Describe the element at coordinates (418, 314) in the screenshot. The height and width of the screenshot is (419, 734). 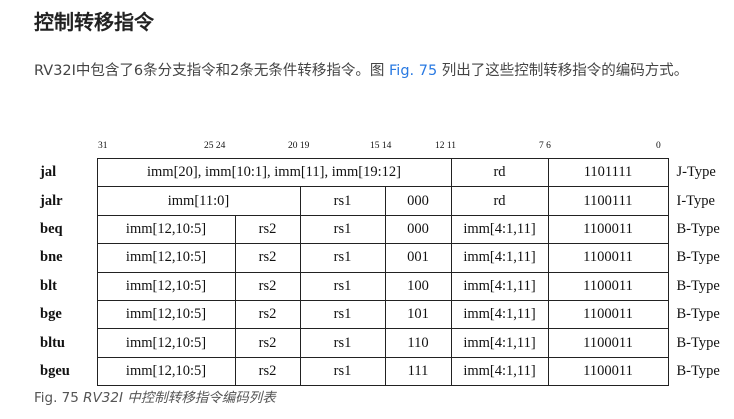
I see `field-cell: 101` at that location.